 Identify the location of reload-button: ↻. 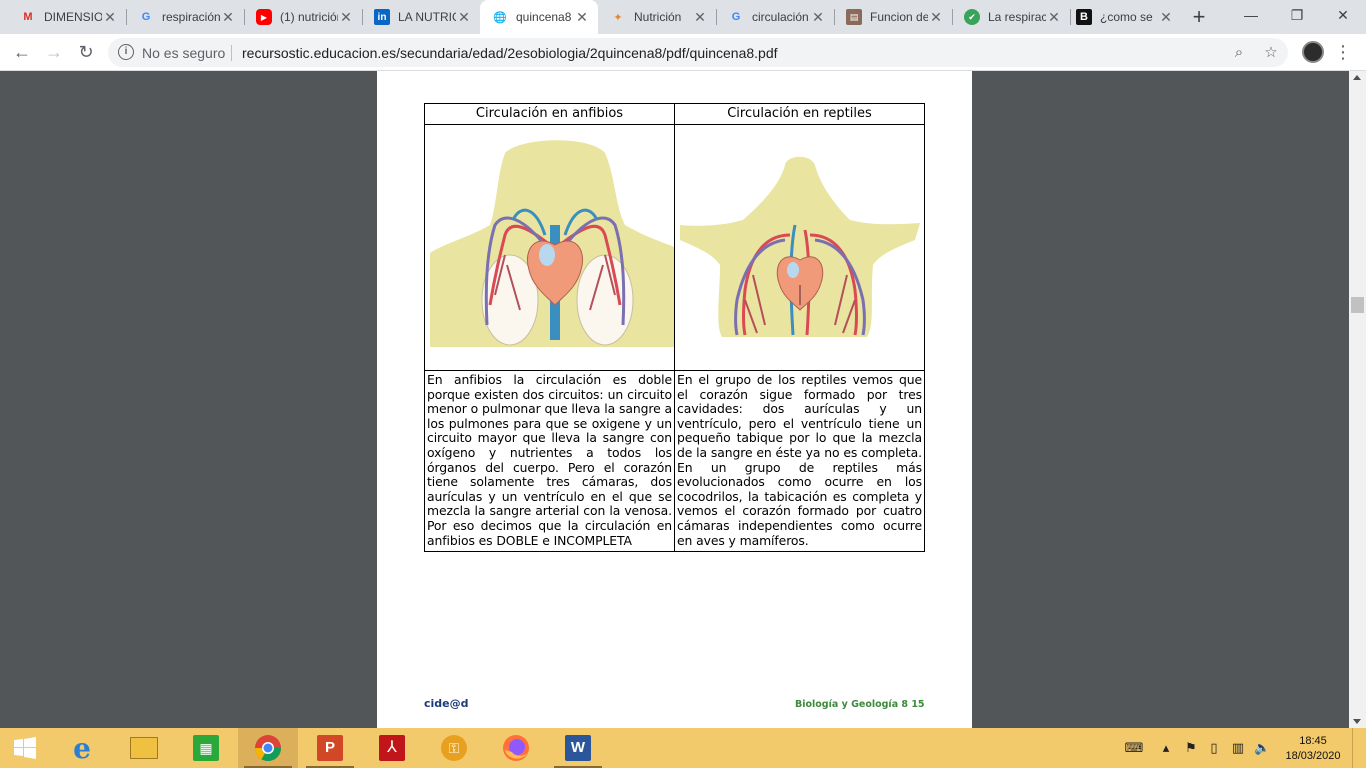
(86, 52).